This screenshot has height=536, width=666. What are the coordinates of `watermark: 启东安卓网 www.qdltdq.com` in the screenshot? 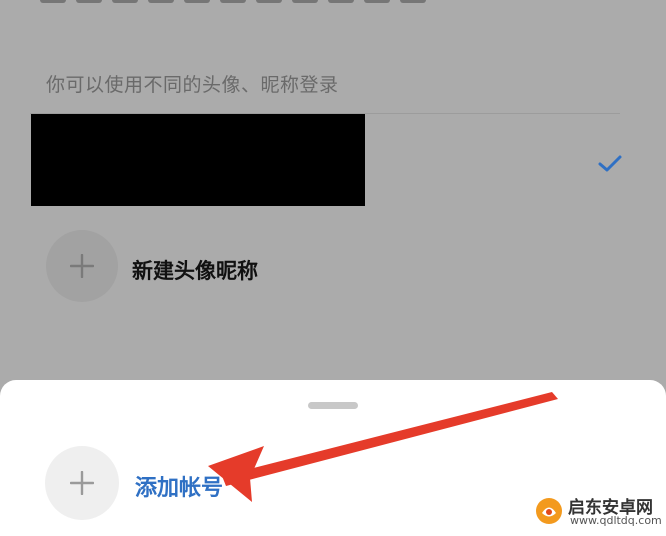 It's located at (598, 511).